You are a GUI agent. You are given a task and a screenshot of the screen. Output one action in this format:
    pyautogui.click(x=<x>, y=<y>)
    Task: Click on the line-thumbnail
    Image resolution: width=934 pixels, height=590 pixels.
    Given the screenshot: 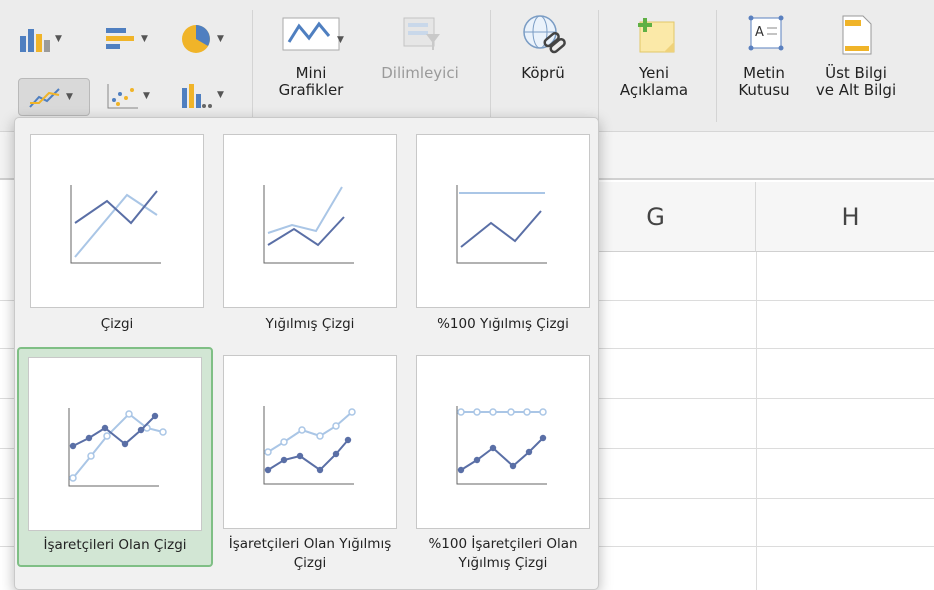 What is the action you would take?
    pyautogui.click(x=117, y=221)
    